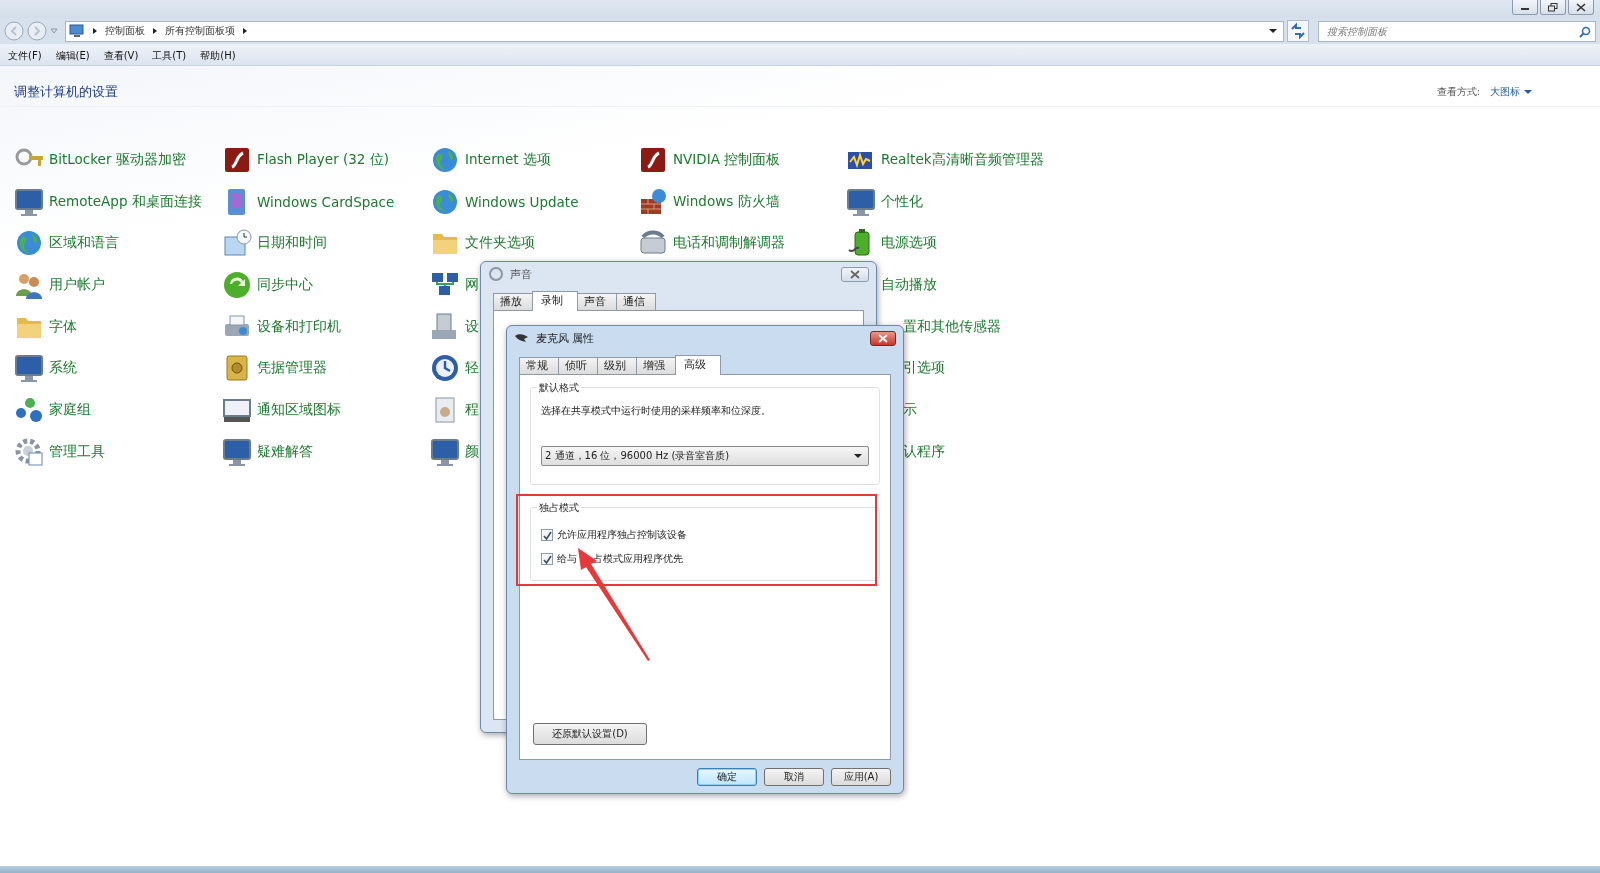 The height and width of the screenshot is (873, 1600). Describe the element at coordinates (962, 159) in the screenshot. I see `applet-link: Realtek高清晰音频管理器` at that location.